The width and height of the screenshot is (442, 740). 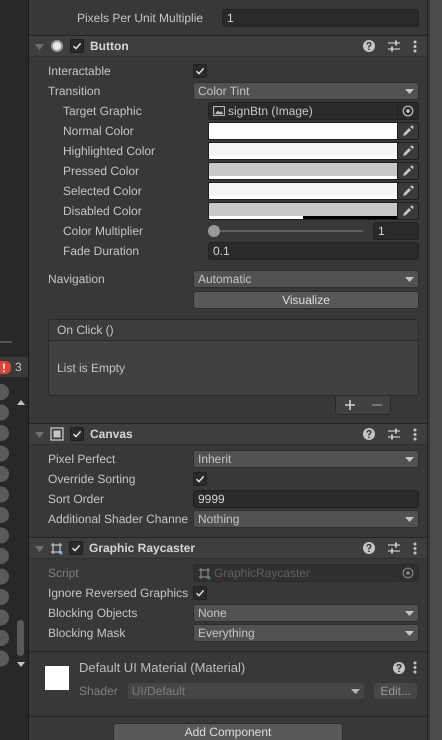 I want to click on field-label: Blocking Mask, so click(x=87, y=633).